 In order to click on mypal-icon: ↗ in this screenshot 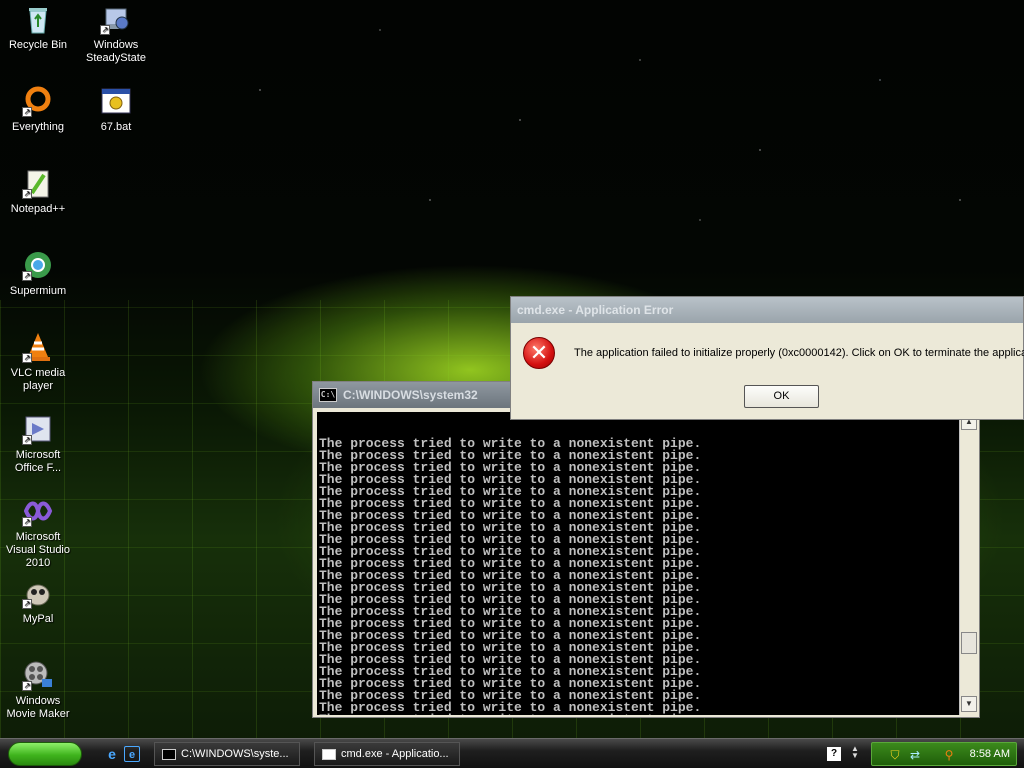, I will do `click(38, 593)`.